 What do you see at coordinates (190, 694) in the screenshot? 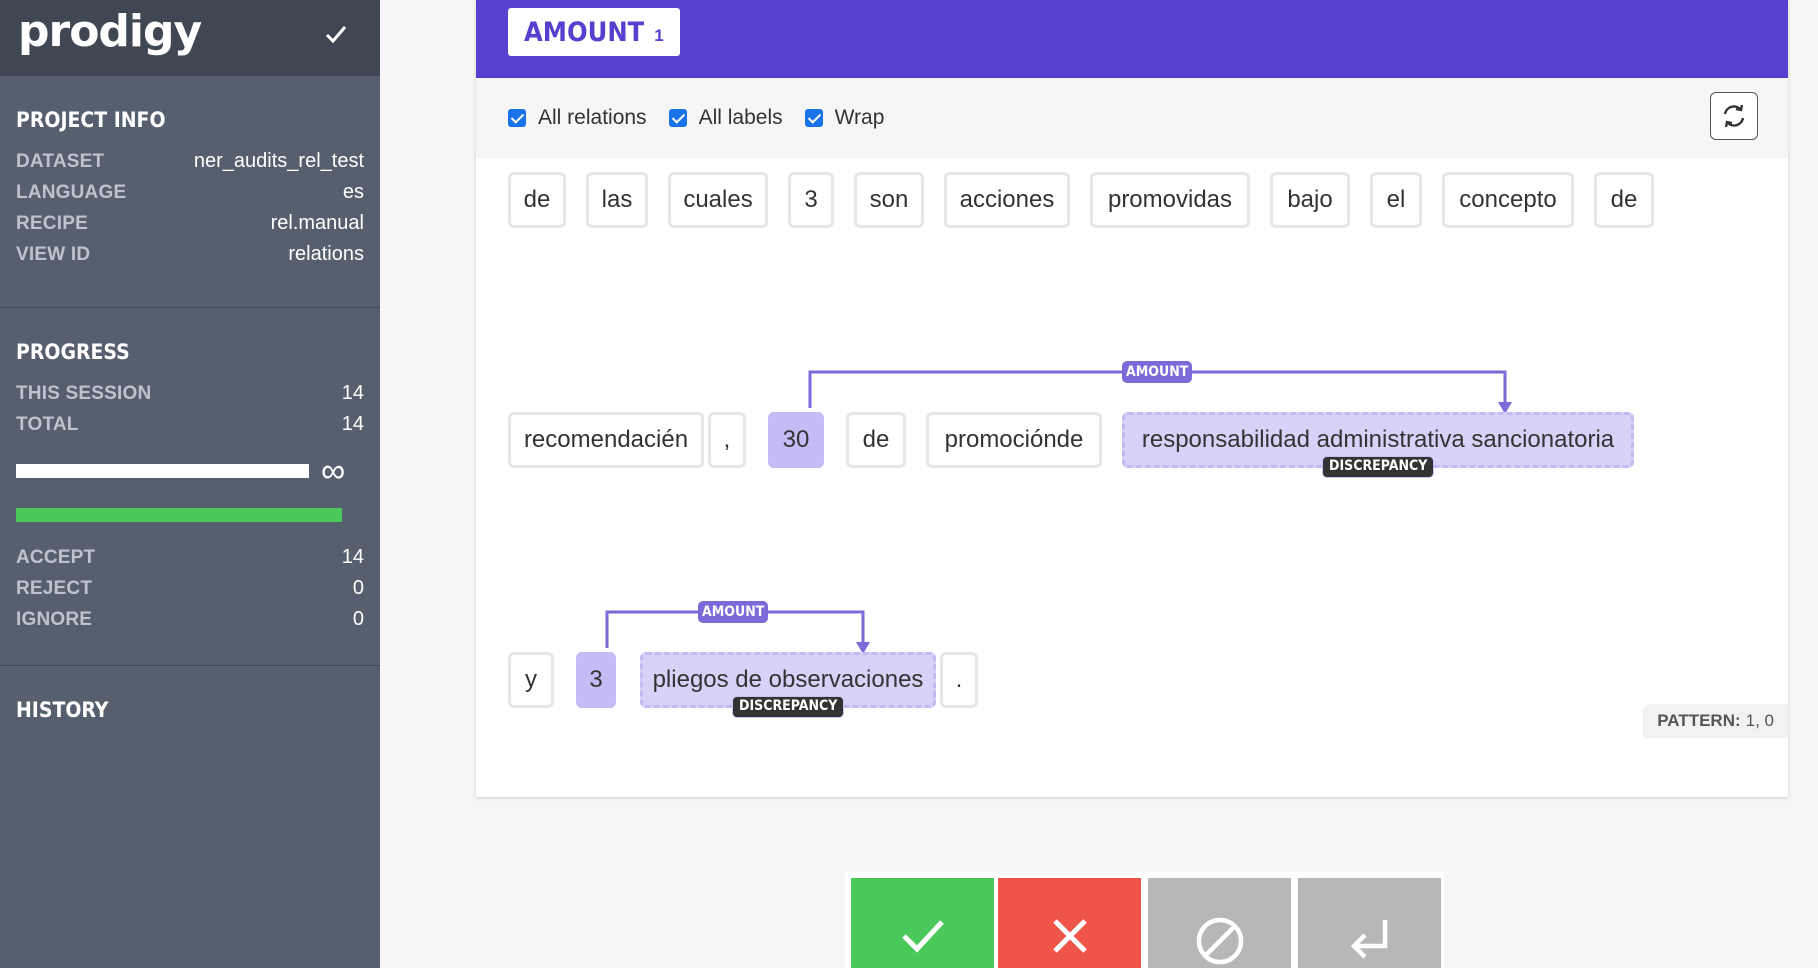
I see `history-section: HISTORY` at bounding box center [190, 694].